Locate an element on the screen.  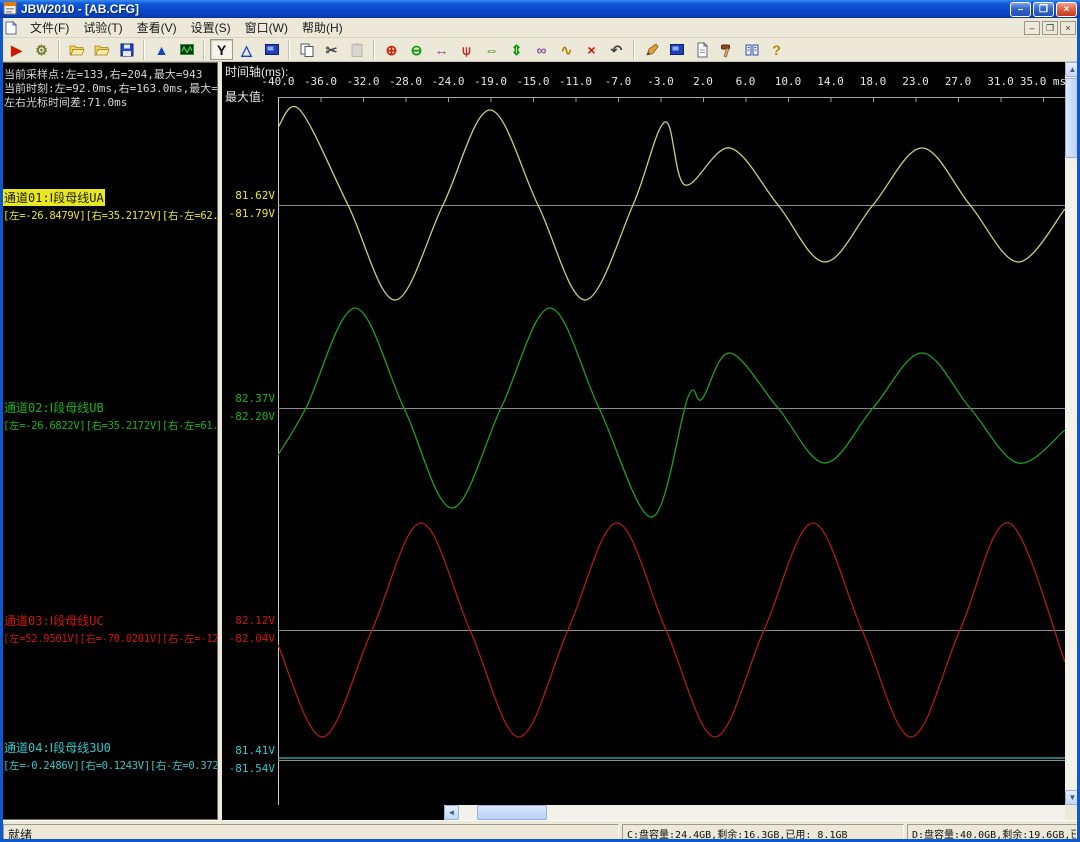
analyze-pen-icon is located at coordinates (652, 50).